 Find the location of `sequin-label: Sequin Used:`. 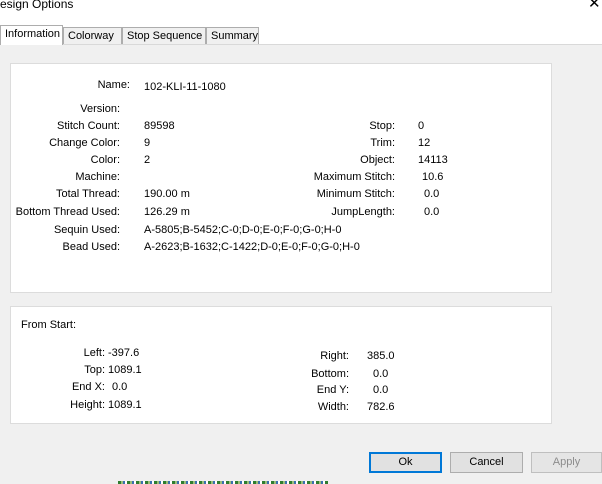

sequin-label: Sequin Used: is located at coordinates (86, 230).